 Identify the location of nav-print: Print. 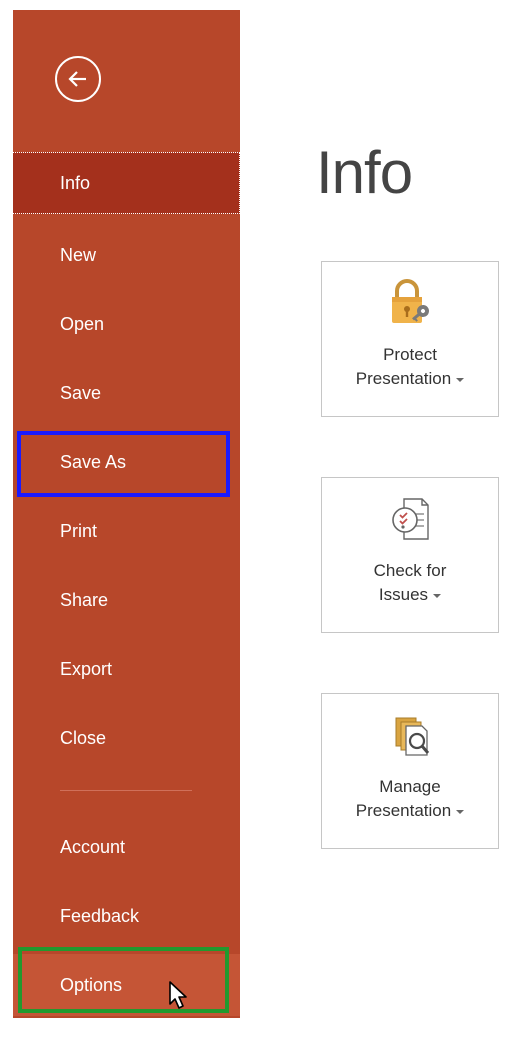
(126, 531).